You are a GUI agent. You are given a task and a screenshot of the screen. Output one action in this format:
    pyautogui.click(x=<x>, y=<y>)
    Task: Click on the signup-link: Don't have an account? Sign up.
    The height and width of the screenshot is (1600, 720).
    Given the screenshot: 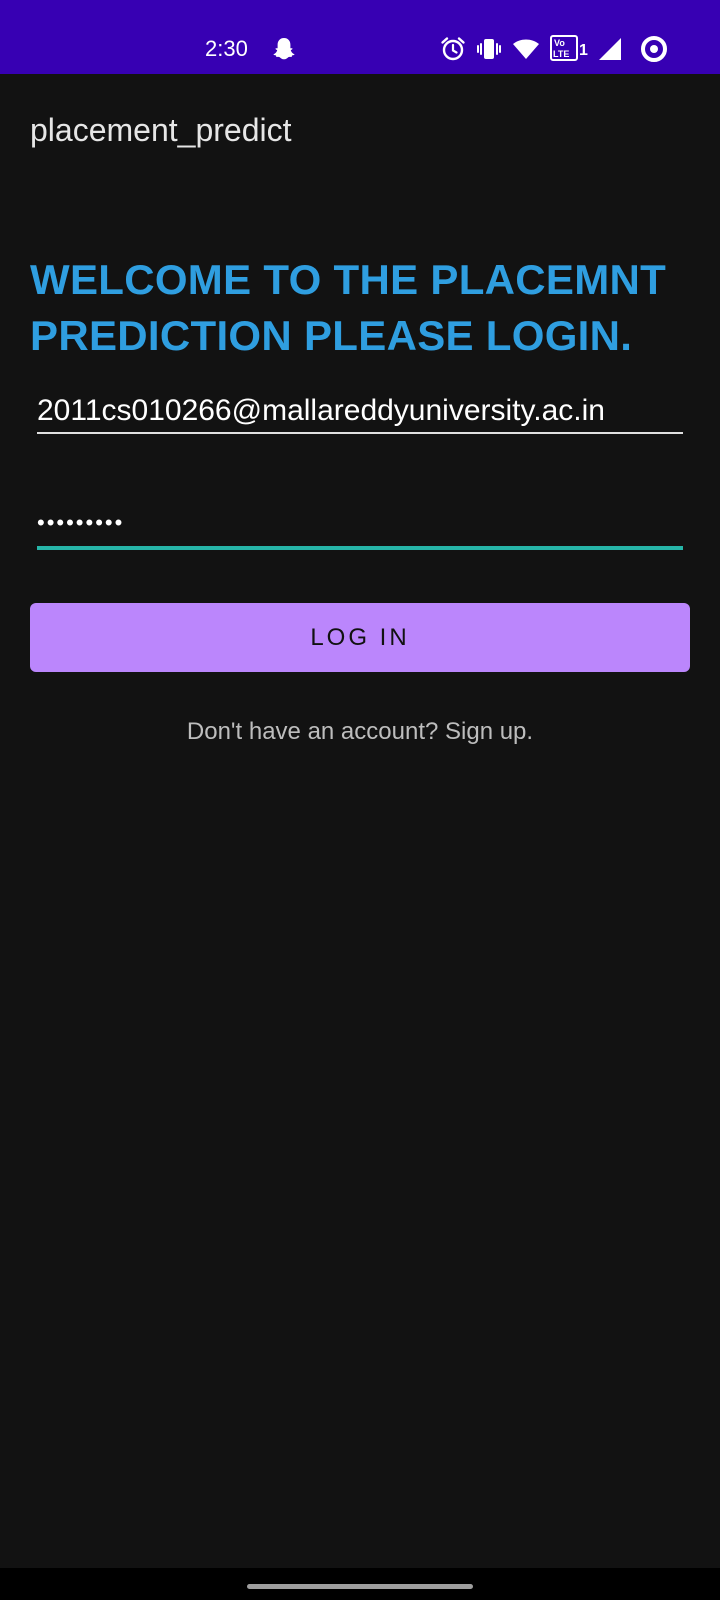 What is the action you would take?
    pyautogui.click(x=360, y=732)
    